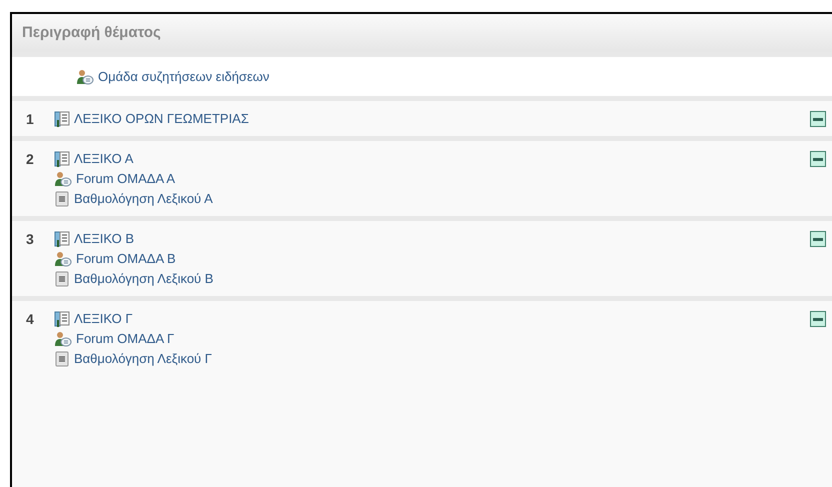 This screenshot has height=487, width=832. I want to click on activity-link: Ομάδα συζητήσεων ειδήσεων, so click(184, 76).